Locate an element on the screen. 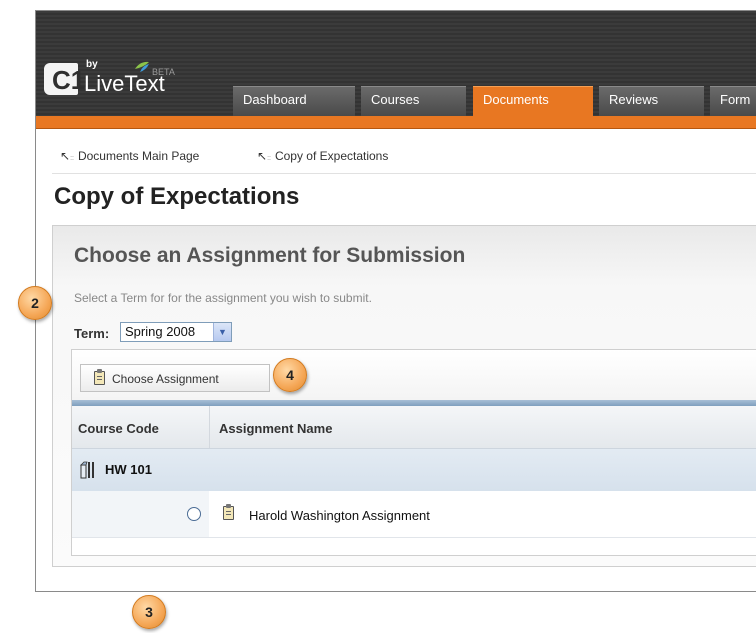 The image size is (756, 633). breadcrumb-label: Copy of Expectations is located at coordinates (331, 156).